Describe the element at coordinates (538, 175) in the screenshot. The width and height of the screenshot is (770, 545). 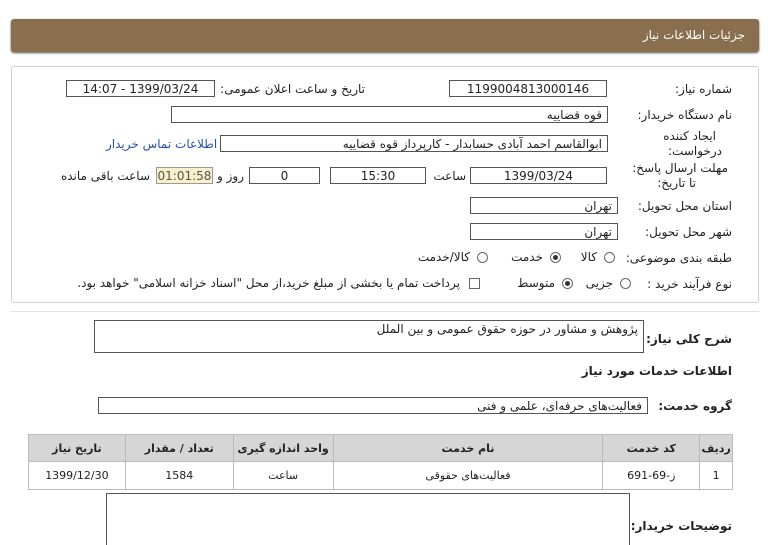
I see `deadline-date-field: 1399/03/24` at that location.